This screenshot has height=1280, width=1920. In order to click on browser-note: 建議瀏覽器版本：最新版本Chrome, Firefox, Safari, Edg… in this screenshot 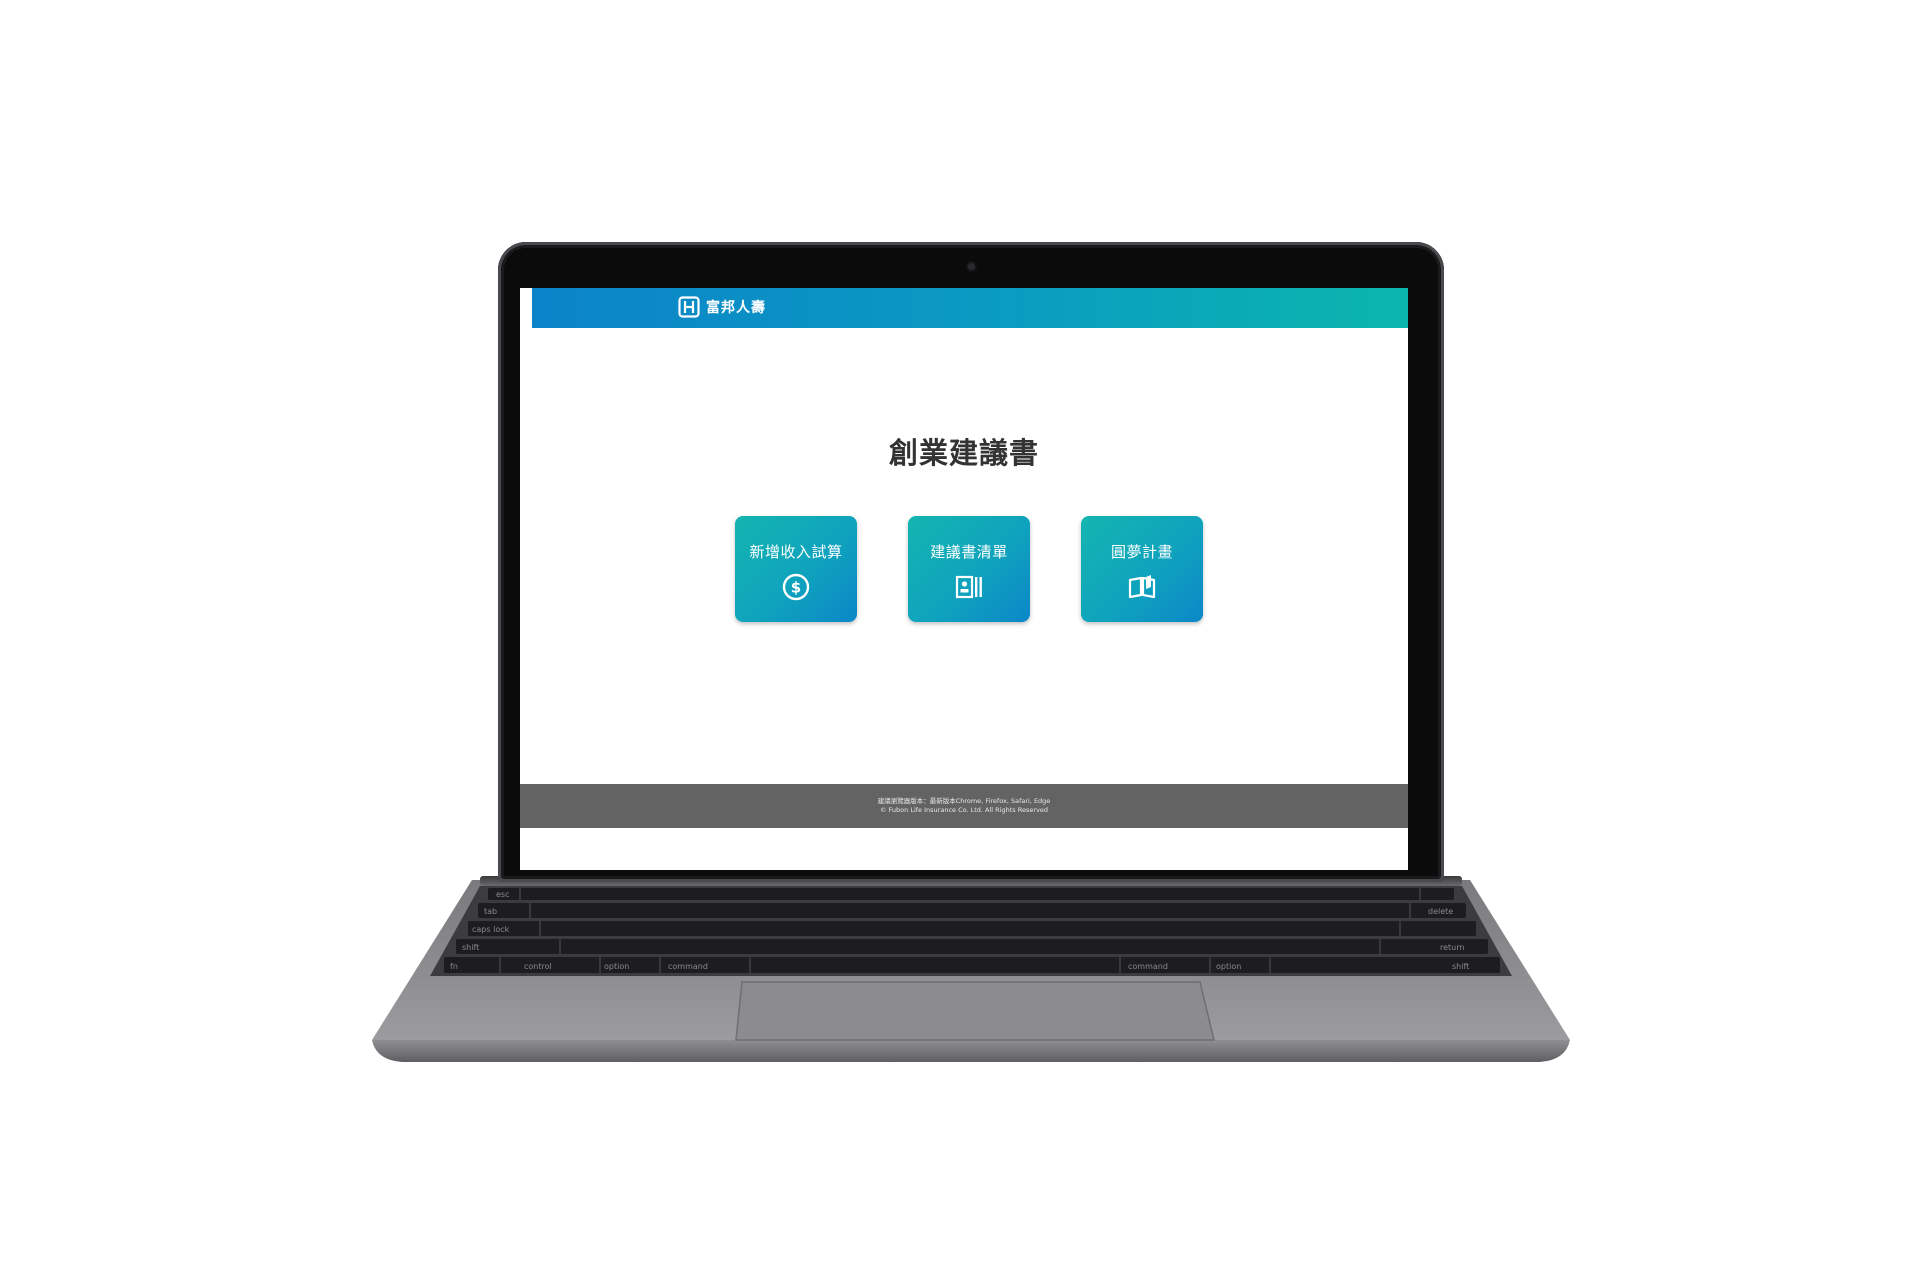, I will do `click(964, 801)`.